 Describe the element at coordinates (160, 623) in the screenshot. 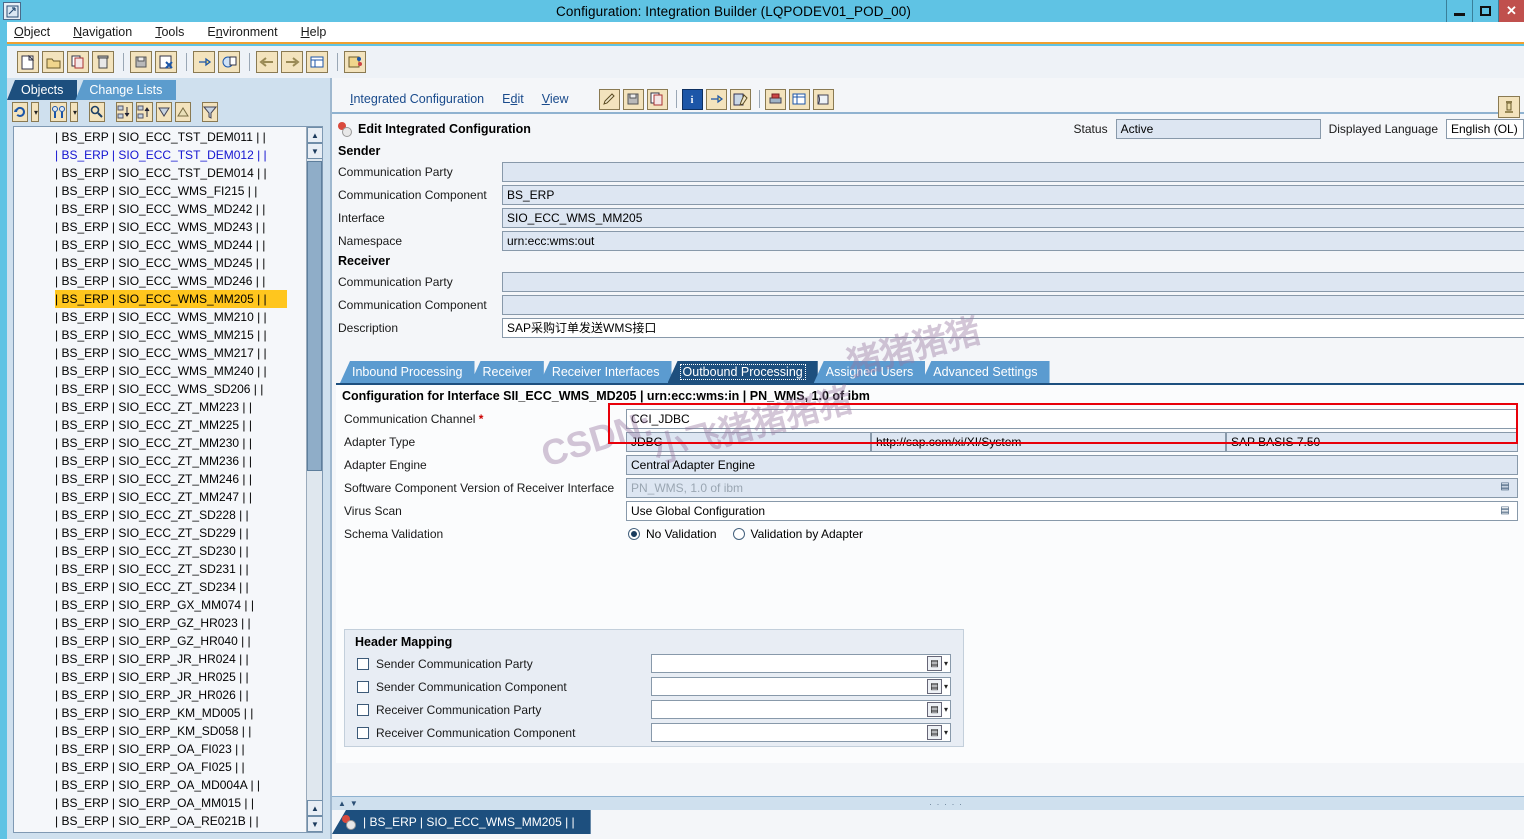

I see `tree-item: | BS_ERP | SIO_ERP_GZ_HR023 | |` at that location.